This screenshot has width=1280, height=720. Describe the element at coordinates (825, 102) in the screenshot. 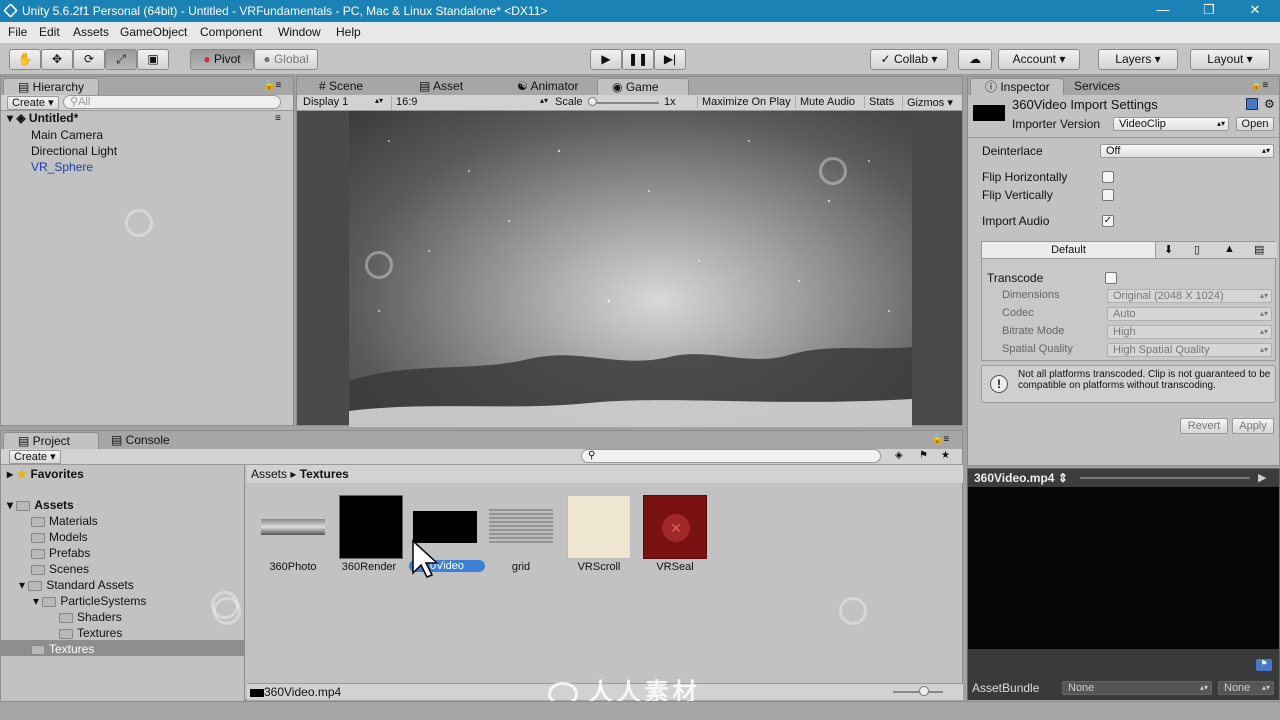

I see `mute-audio-toggle: Mute Audio` at that location.